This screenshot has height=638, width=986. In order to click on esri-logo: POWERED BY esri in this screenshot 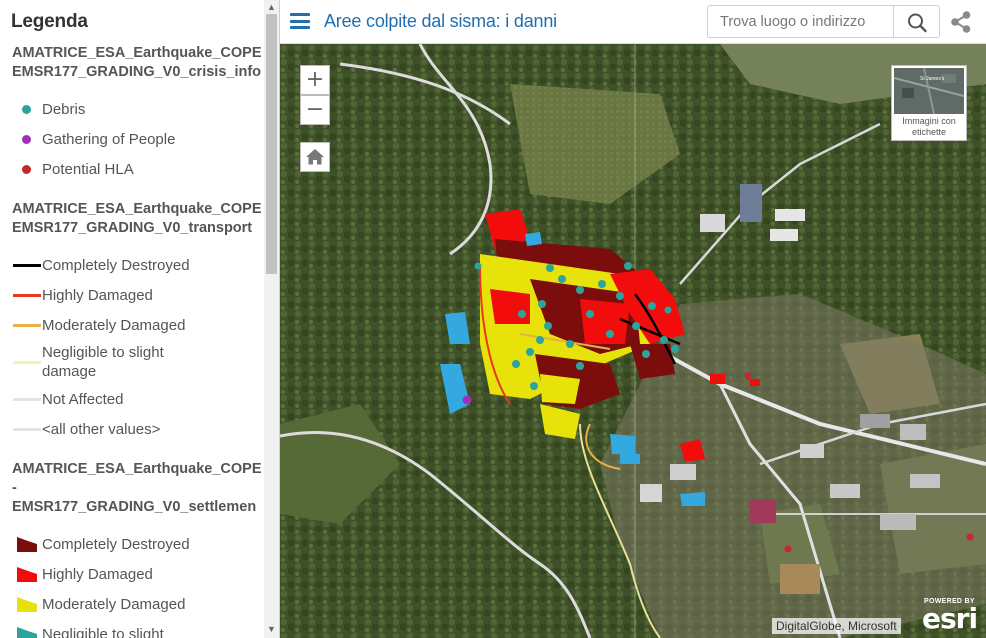, I will do `click(952, 616)`.